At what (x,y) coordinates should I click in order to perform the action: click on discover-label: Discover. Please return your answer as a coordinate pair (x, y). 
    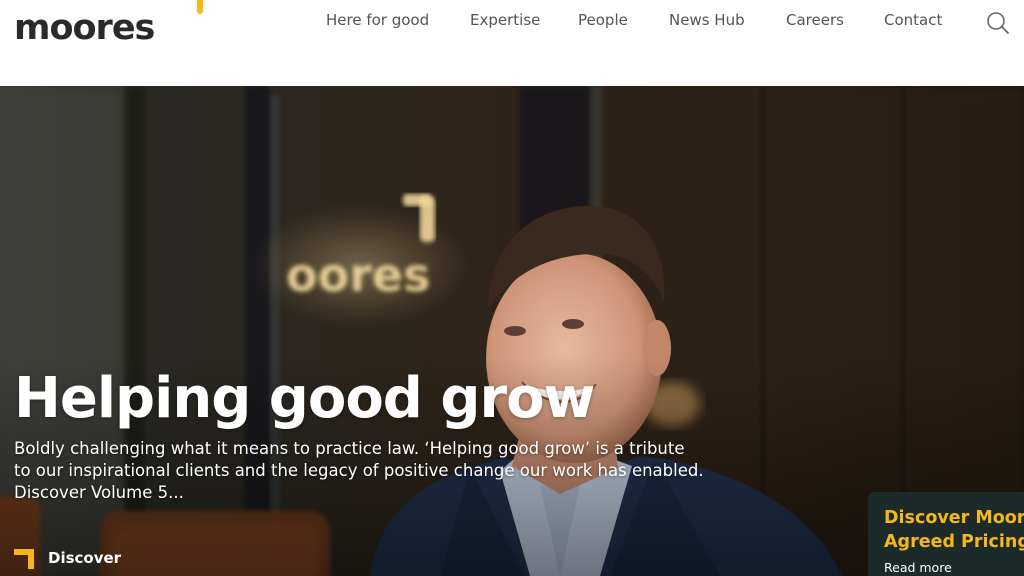
    Looking at the image, I should click on (85, 558).